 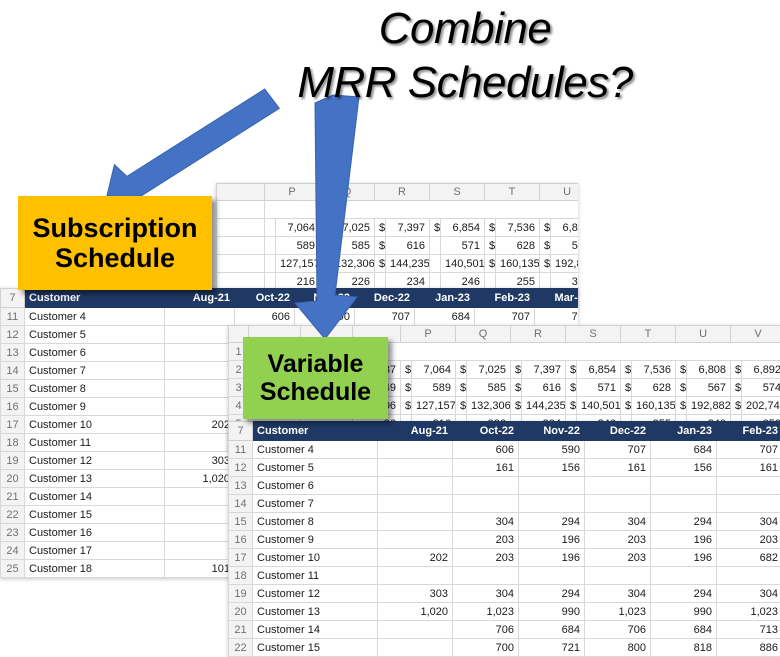 What do you see at coordinates (748, 468) in the screenshot?
I see `value-cell: 161` at bounding box center [748, 468].